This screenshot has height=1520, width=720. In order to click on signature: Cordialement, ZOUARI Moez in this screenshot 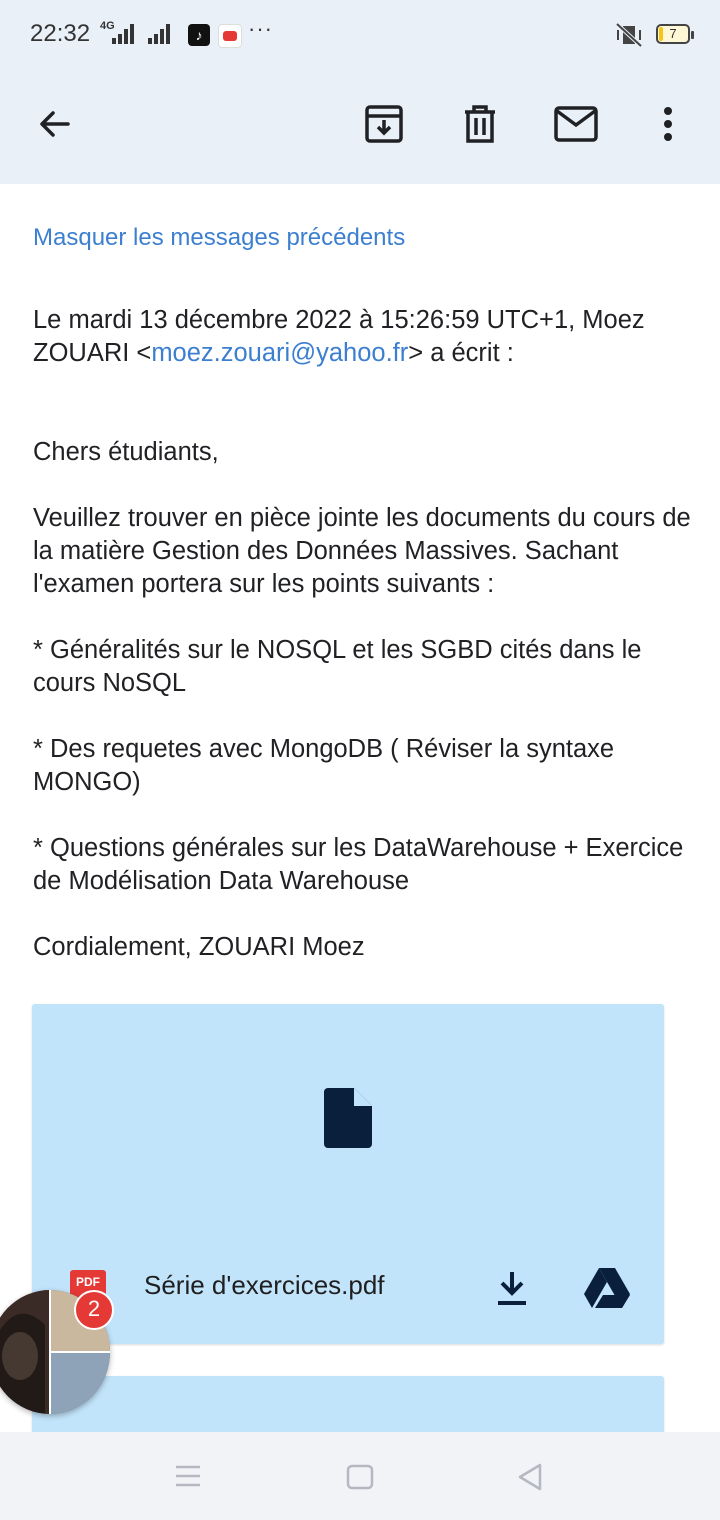, I will do `click(199, 947)`.